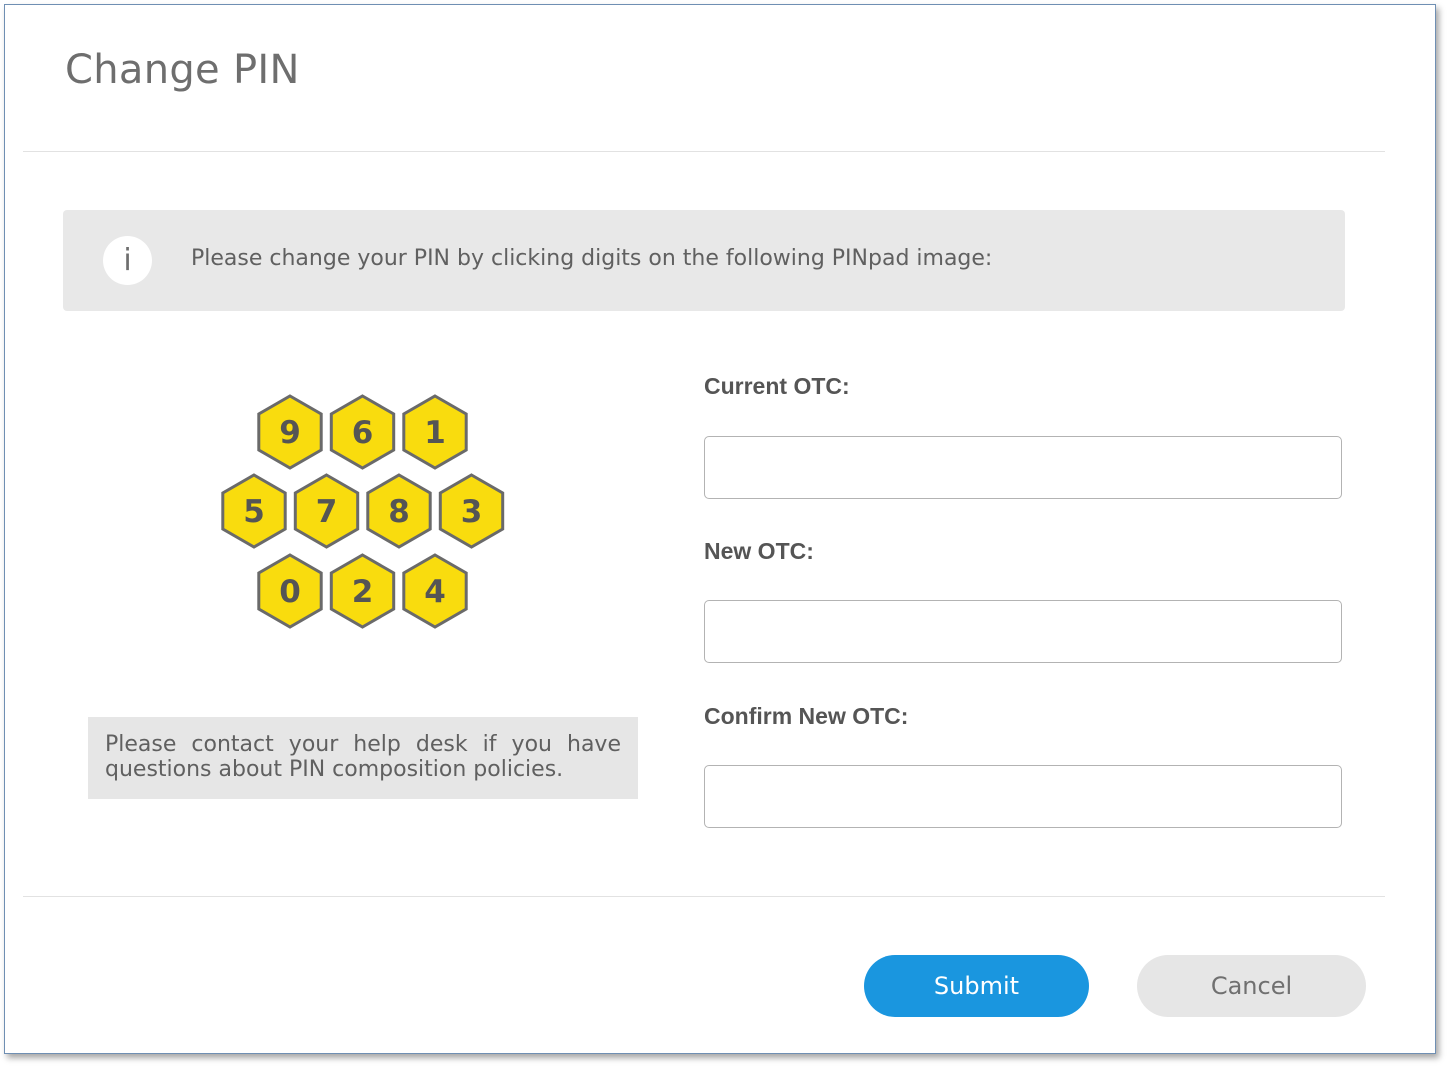 Image resolution: width=1449 pixels, height=1067 pixels. I want to click on pinpad-key-digit: 2, so click(363, 592).